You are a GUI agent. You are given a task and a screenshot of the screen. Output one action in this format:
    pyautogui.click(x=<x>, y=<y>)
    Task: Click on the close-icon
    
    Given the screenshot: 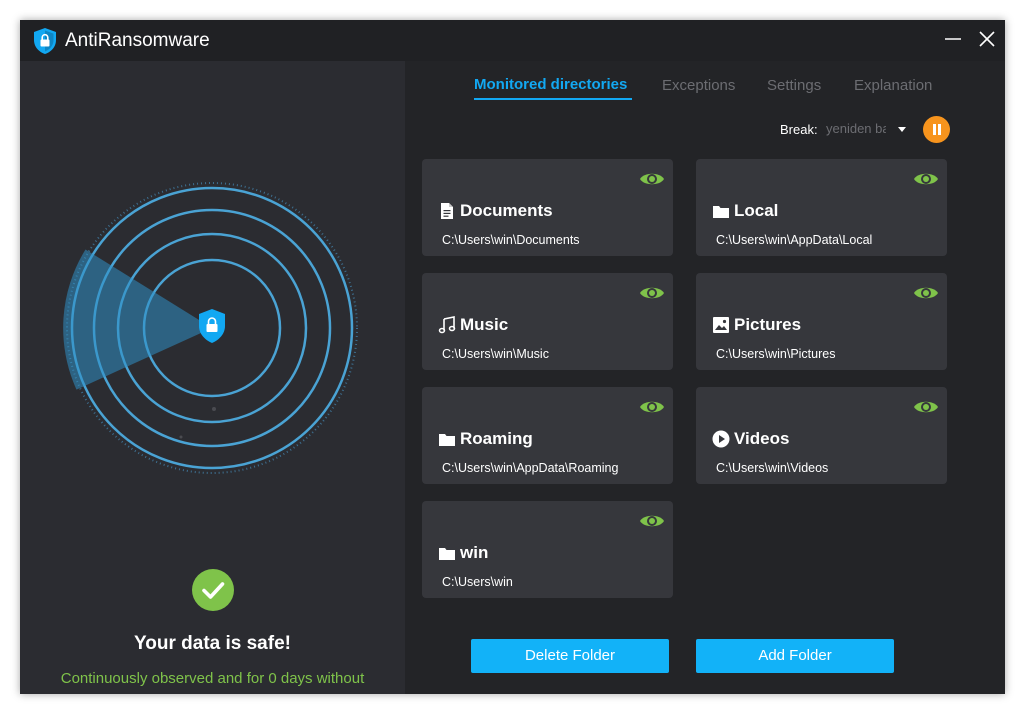 What is the action you would take?
    pyautogui.click(x=987, y=40)
    